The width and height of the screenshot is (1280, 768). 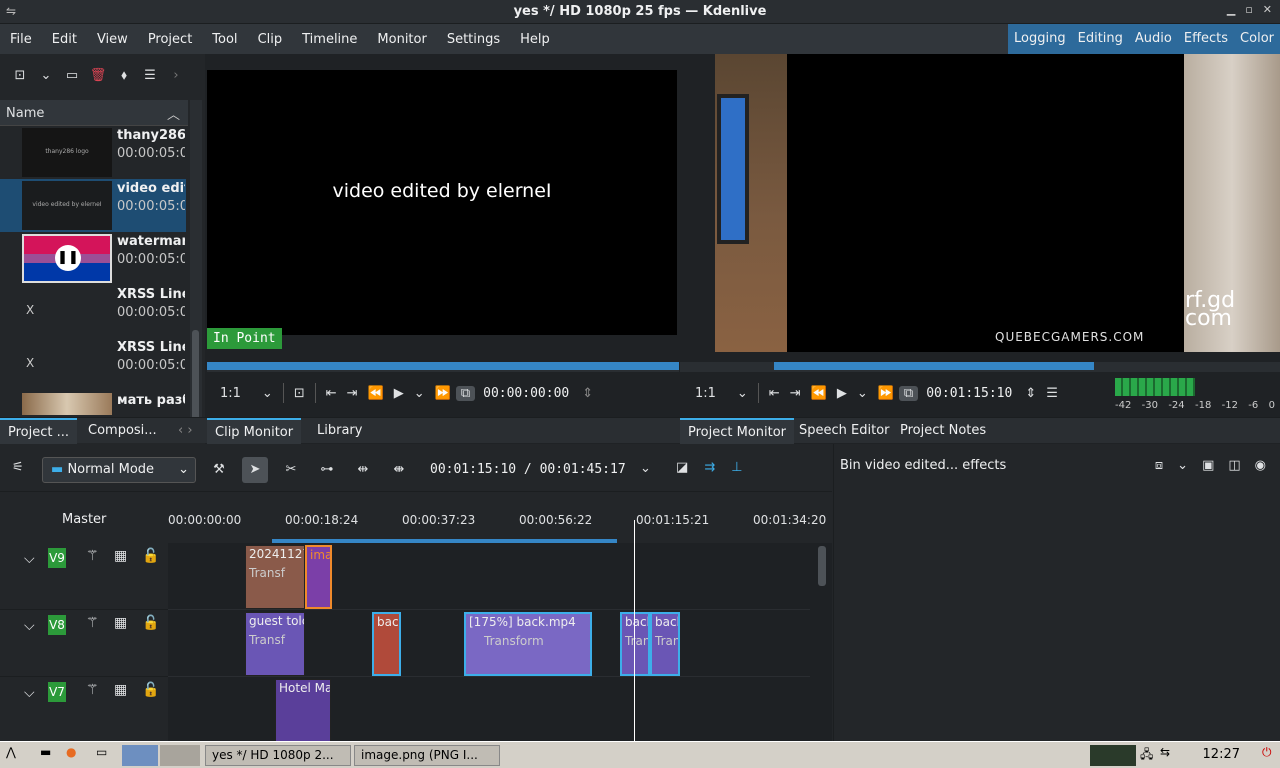 What do you see at coordinates (57, 692) in the screenshot?
I see `track-tag: V7` at bounding box center [57, 692].